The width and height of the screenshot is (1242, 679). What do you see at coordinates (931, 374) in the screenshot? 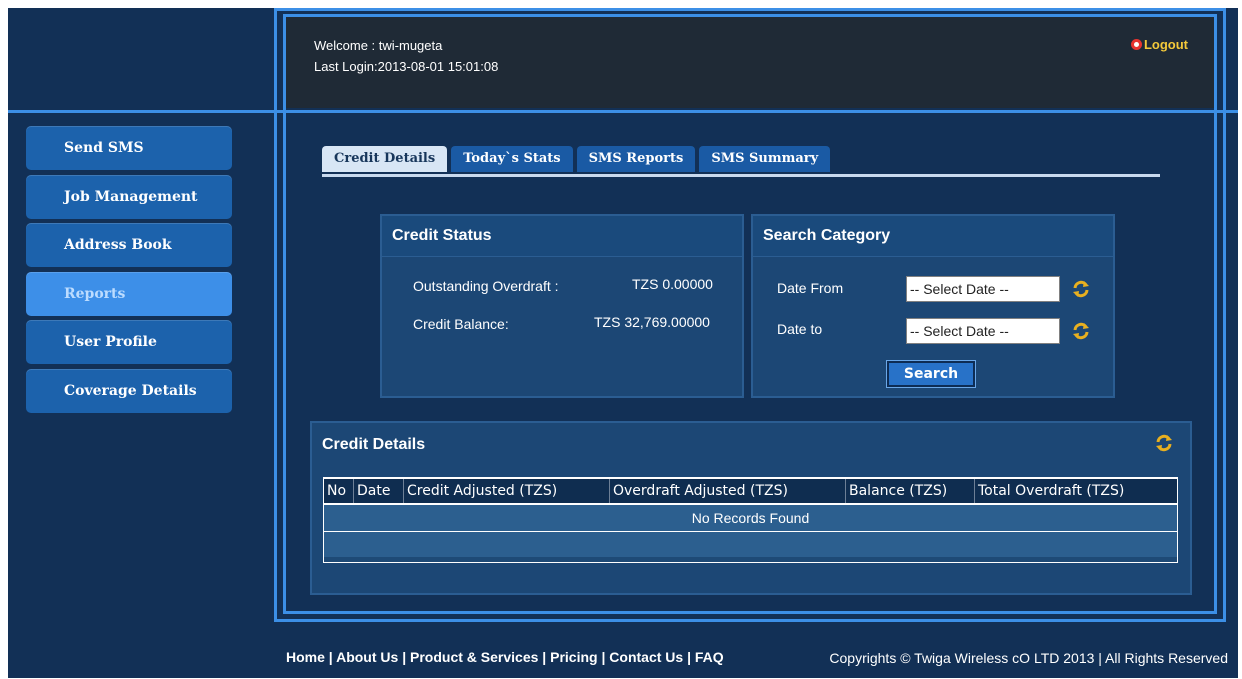
I see `search-button: Search` at bounding box center [931, 374].